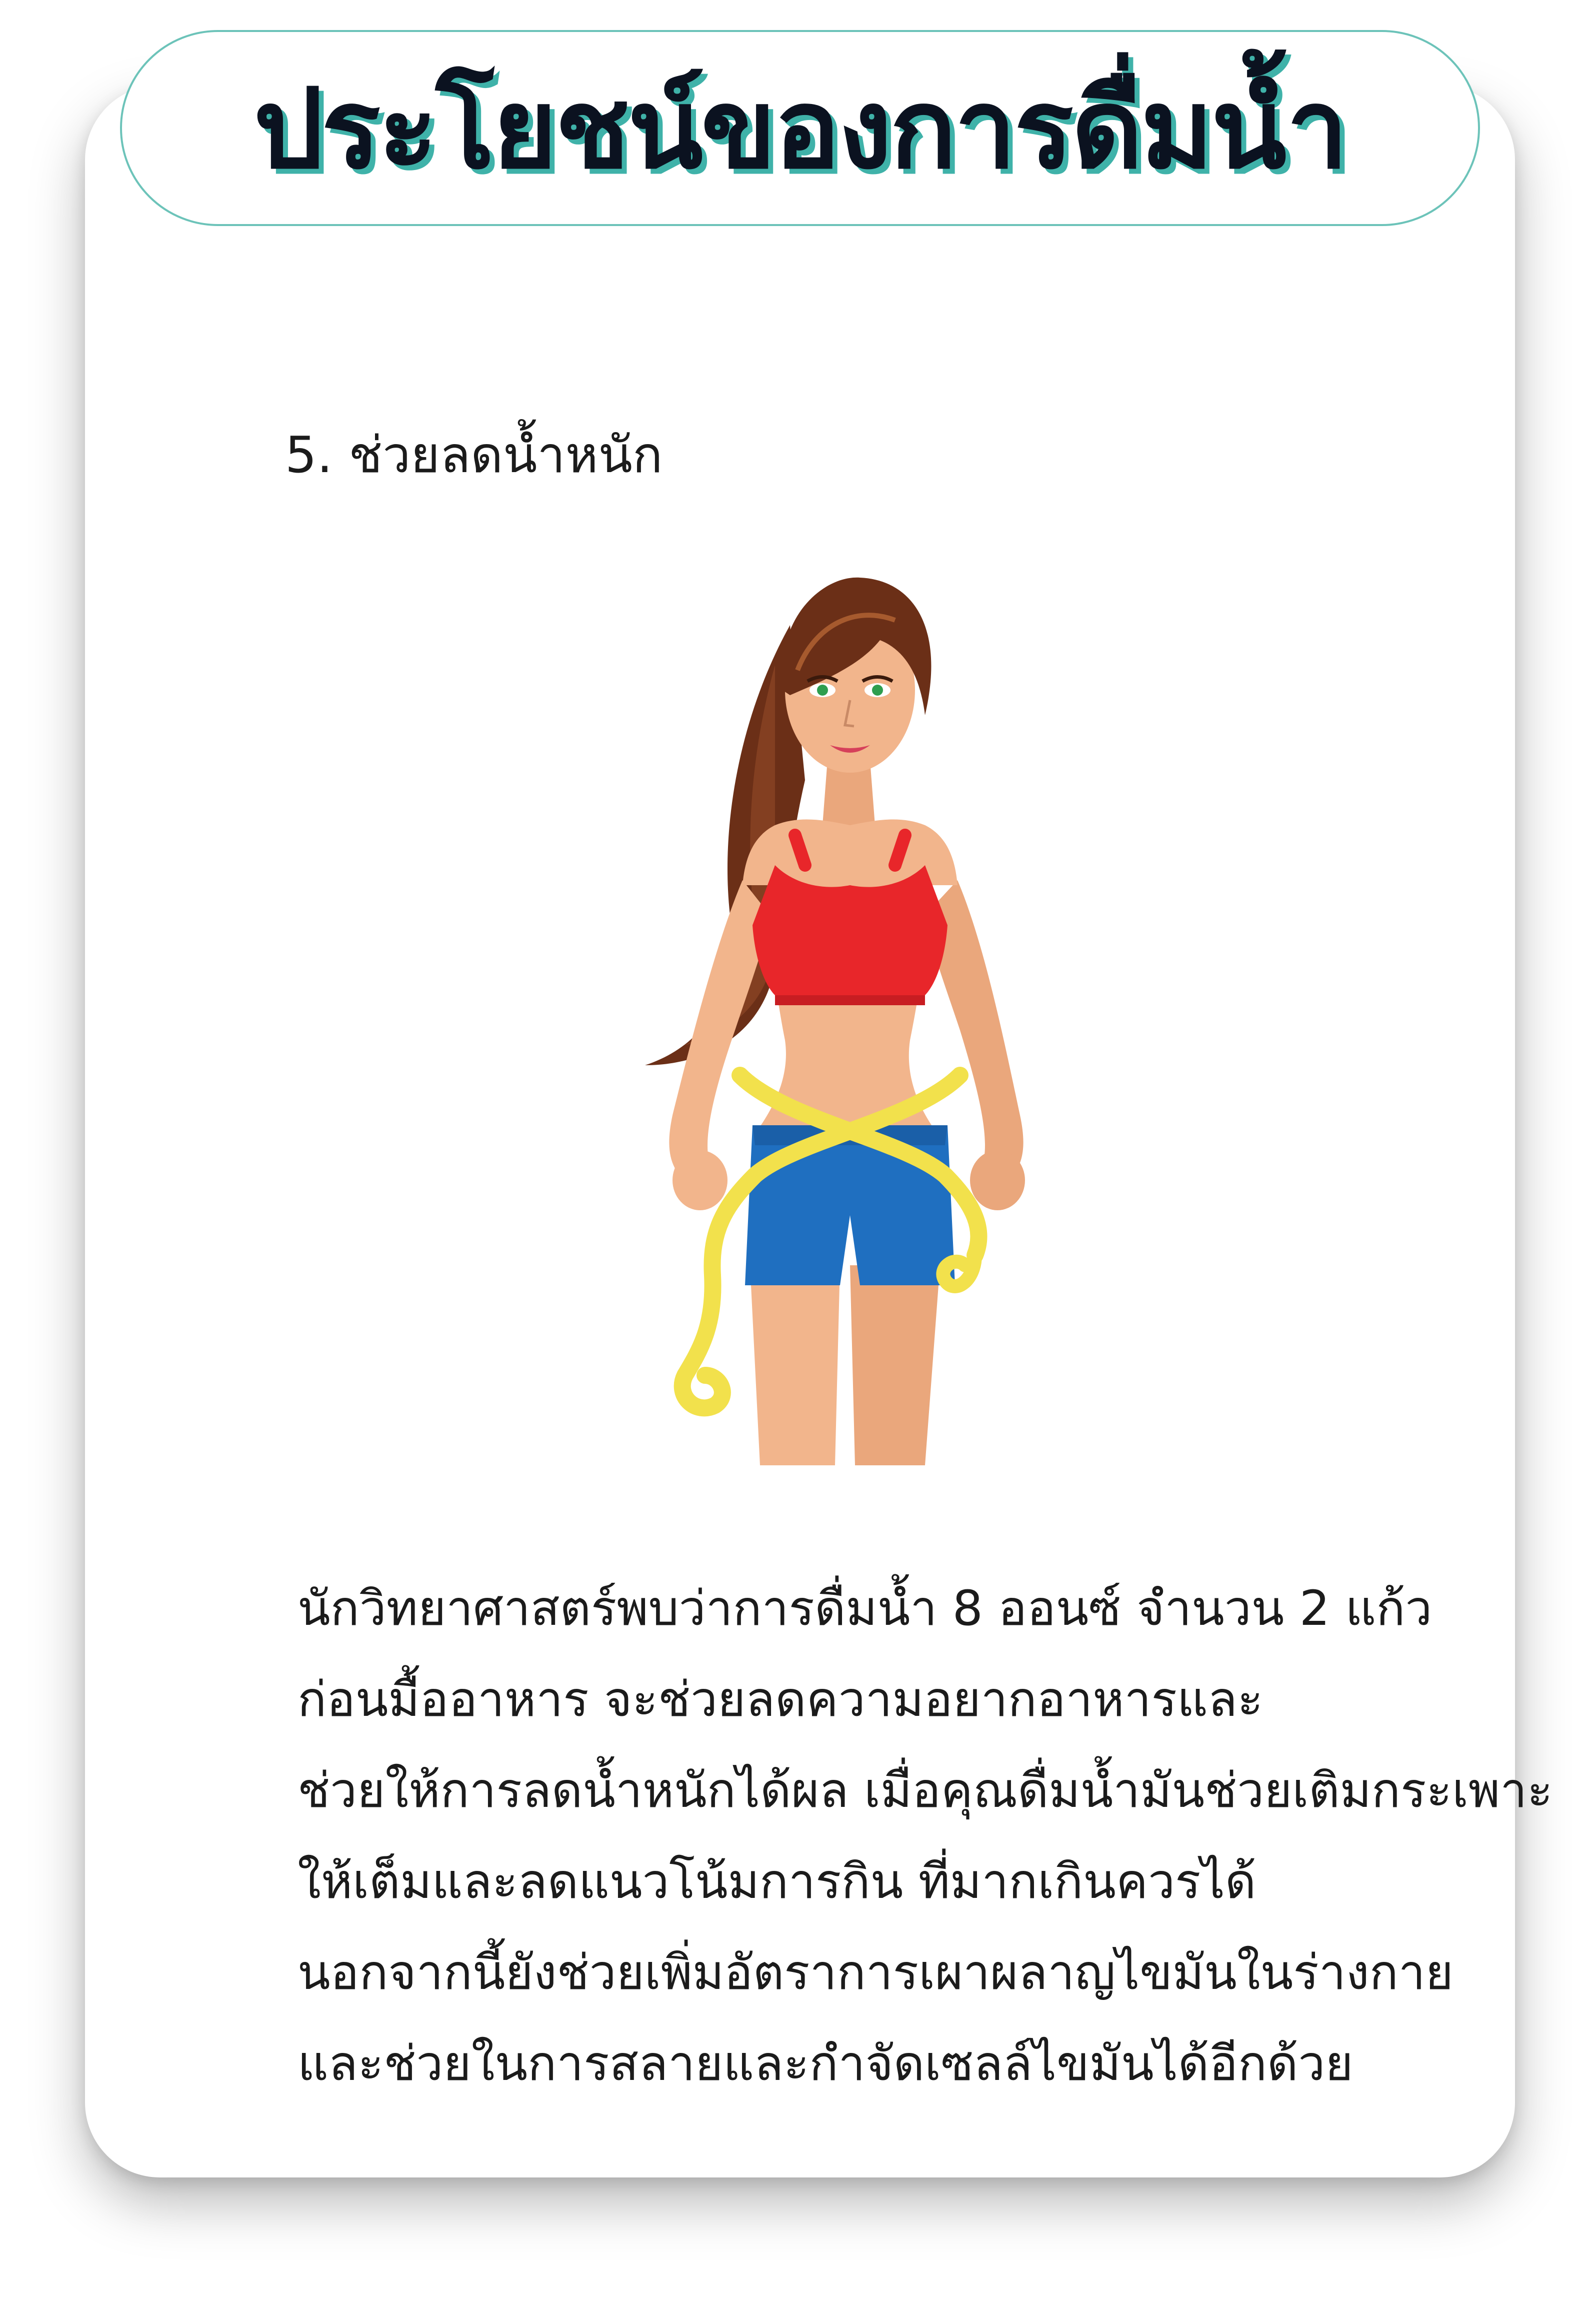 This screenshot has width=1592, height=2324. Describe the element at coordinates (474, 455) in the screenshot. I see `section-heading: 5. ช่วยลดน้ำหนัก` at that location.